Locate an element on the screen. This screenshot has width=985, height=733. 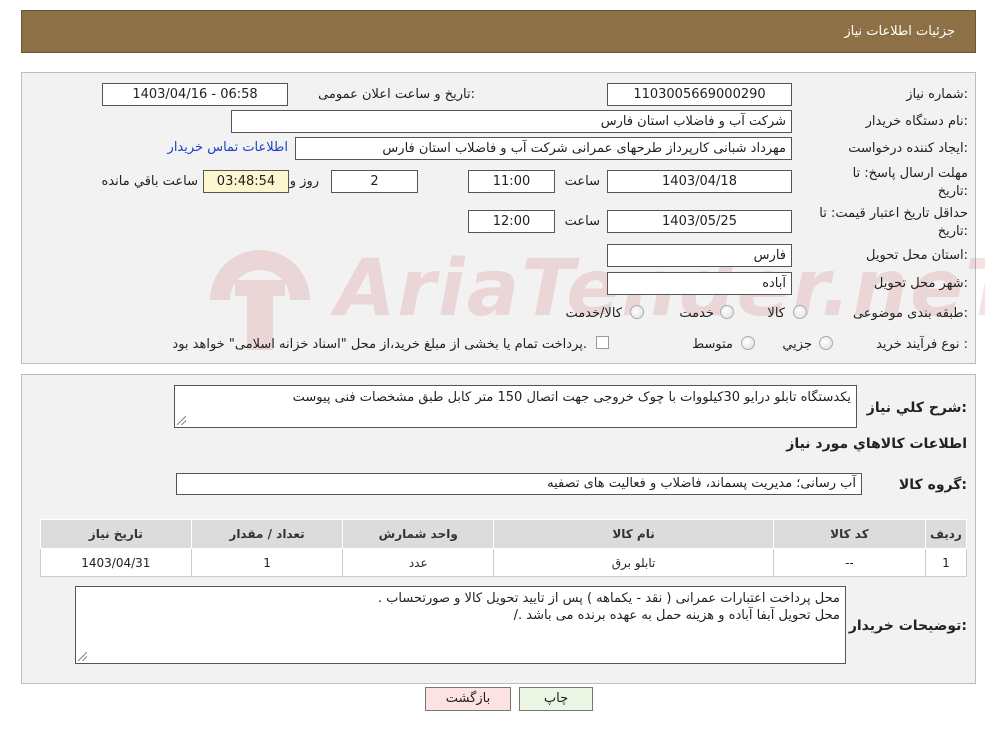
process-minor-label: جزيي is located at coordinates (797, 344).